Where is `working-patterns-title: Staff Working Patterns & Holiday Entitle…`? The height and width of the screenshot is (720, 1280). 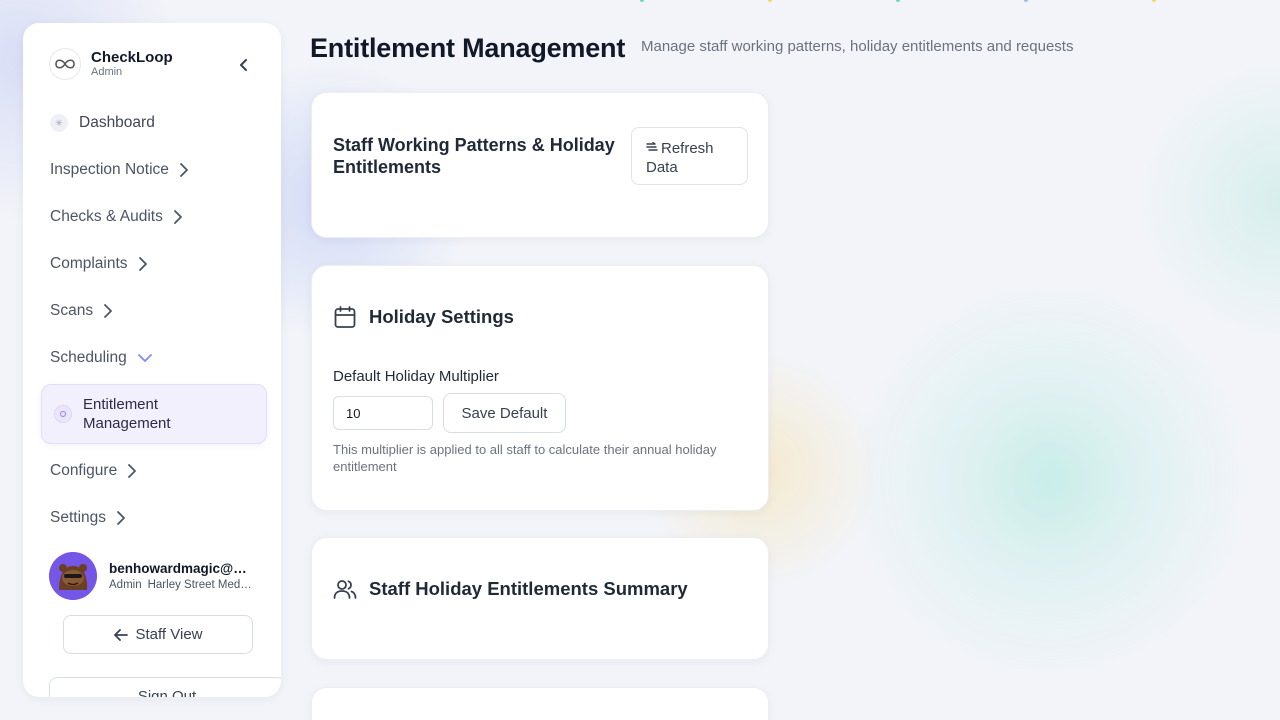
working-patterns-title: Staff Working Patterns & Holiday Entitle… is located at coordinates (474, 156).